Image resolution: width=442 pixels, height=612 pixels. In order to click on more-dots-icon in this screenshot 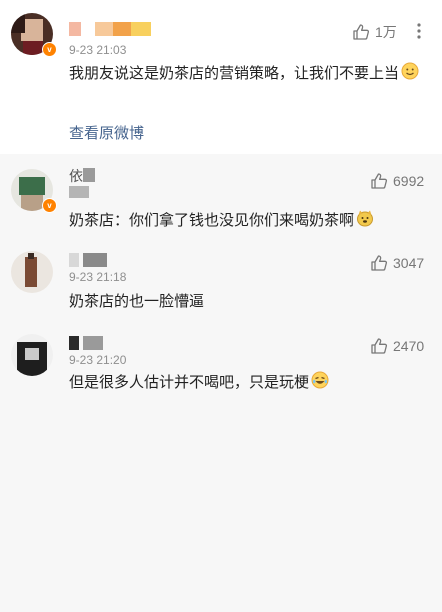, I will do `click(419, 31)`.